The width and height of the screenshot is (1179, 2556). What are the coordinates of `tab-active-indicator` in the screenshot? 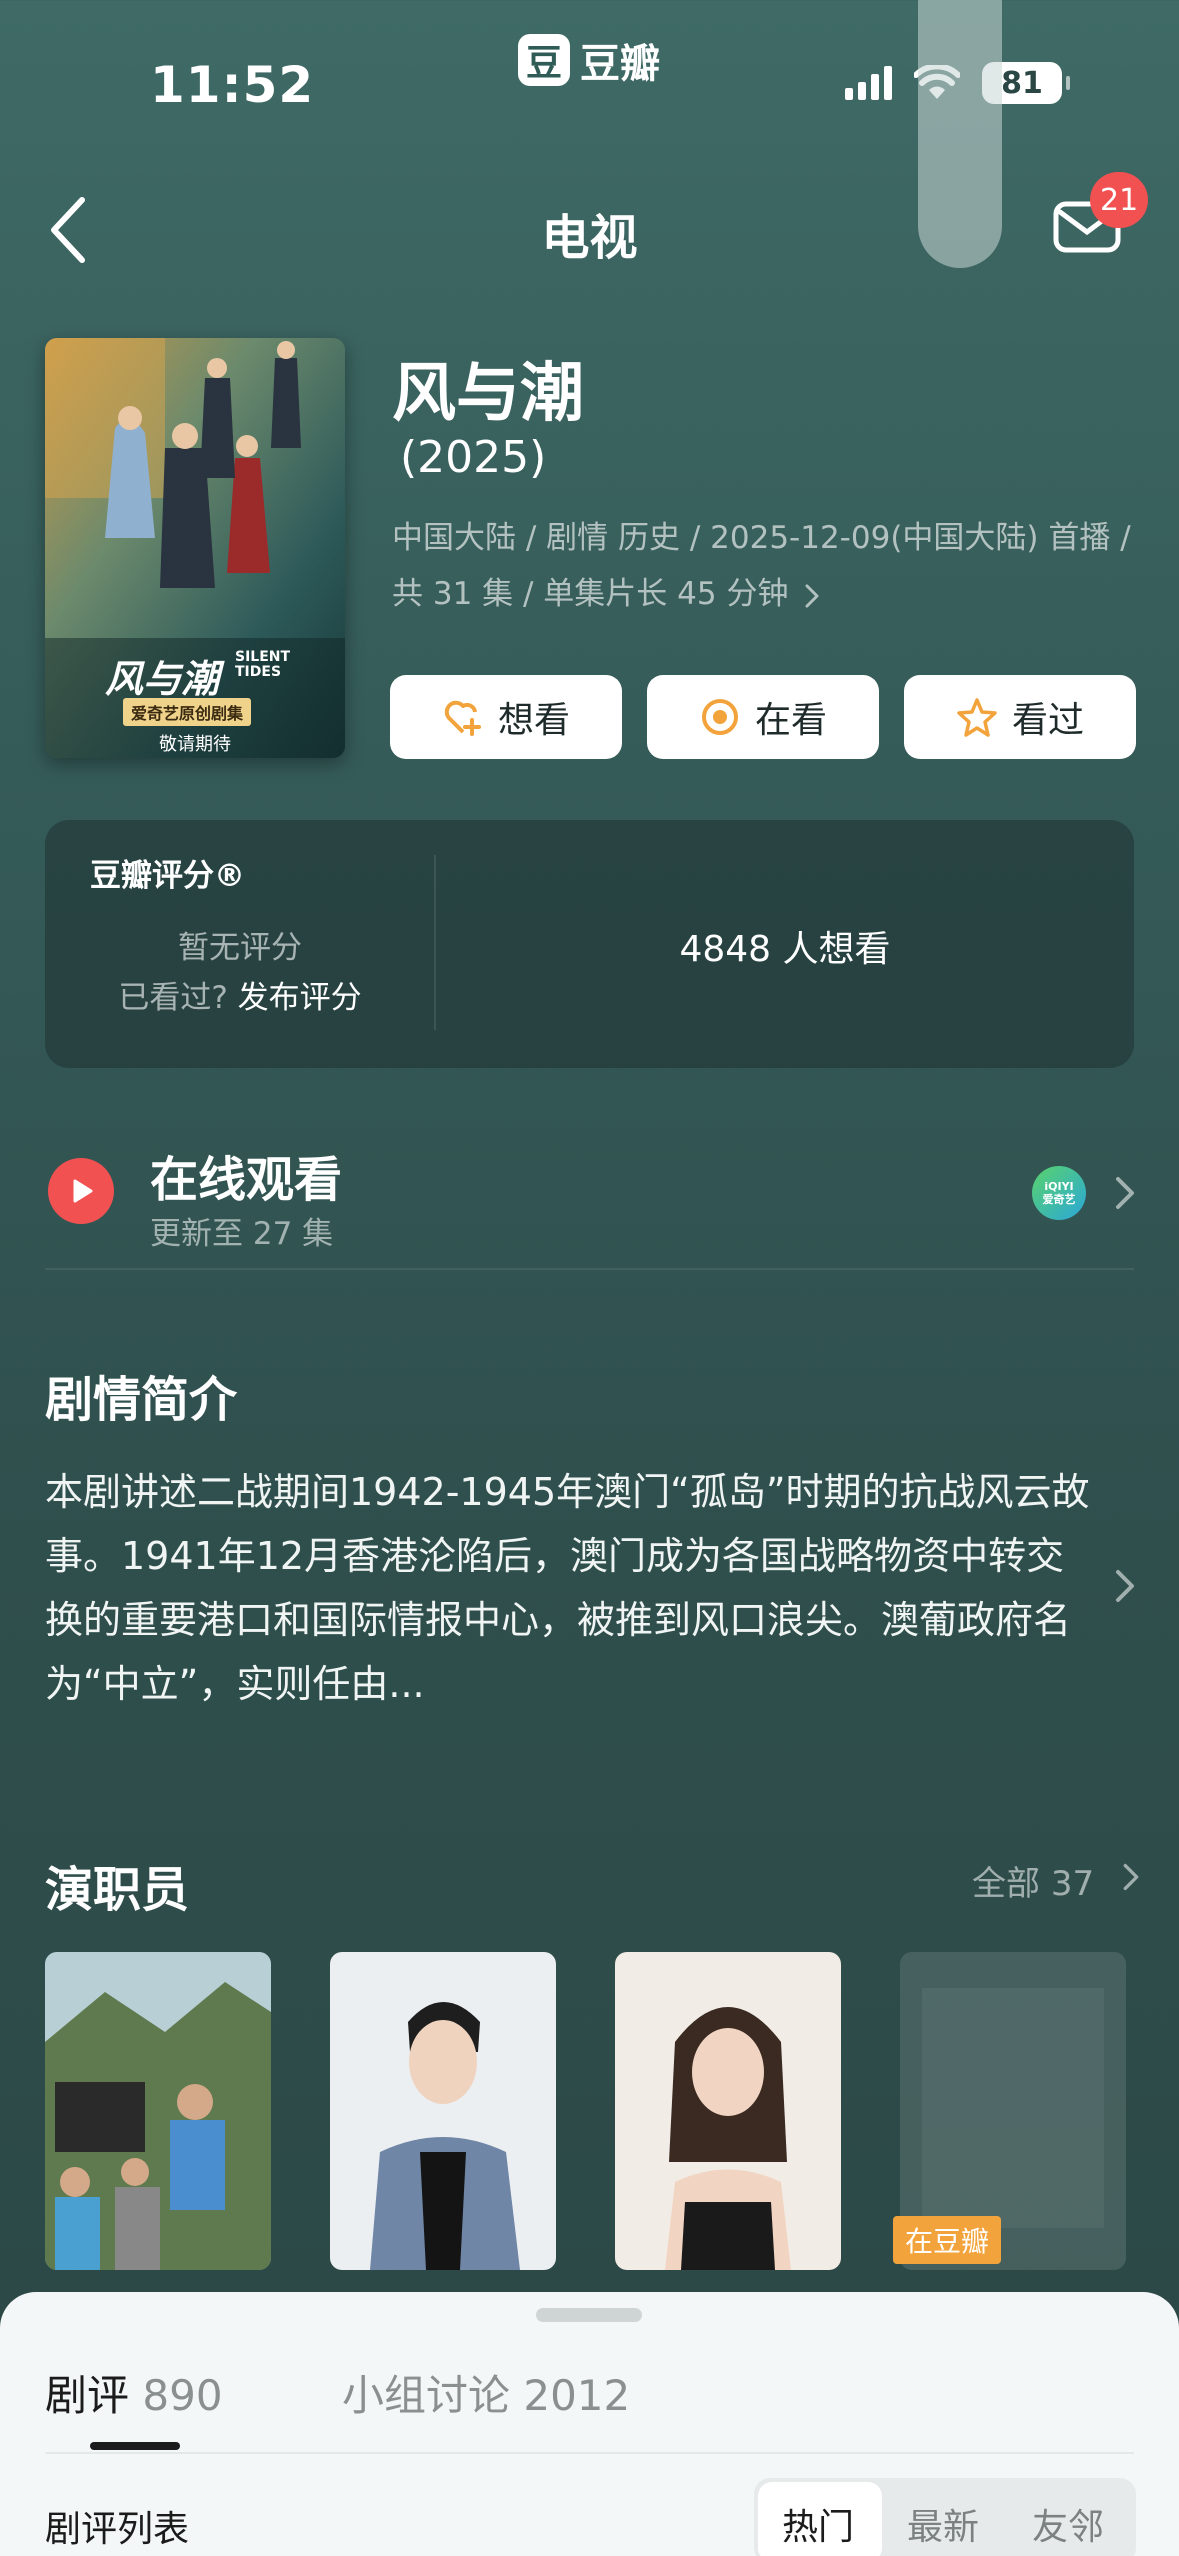 It's located at (135, 2446).